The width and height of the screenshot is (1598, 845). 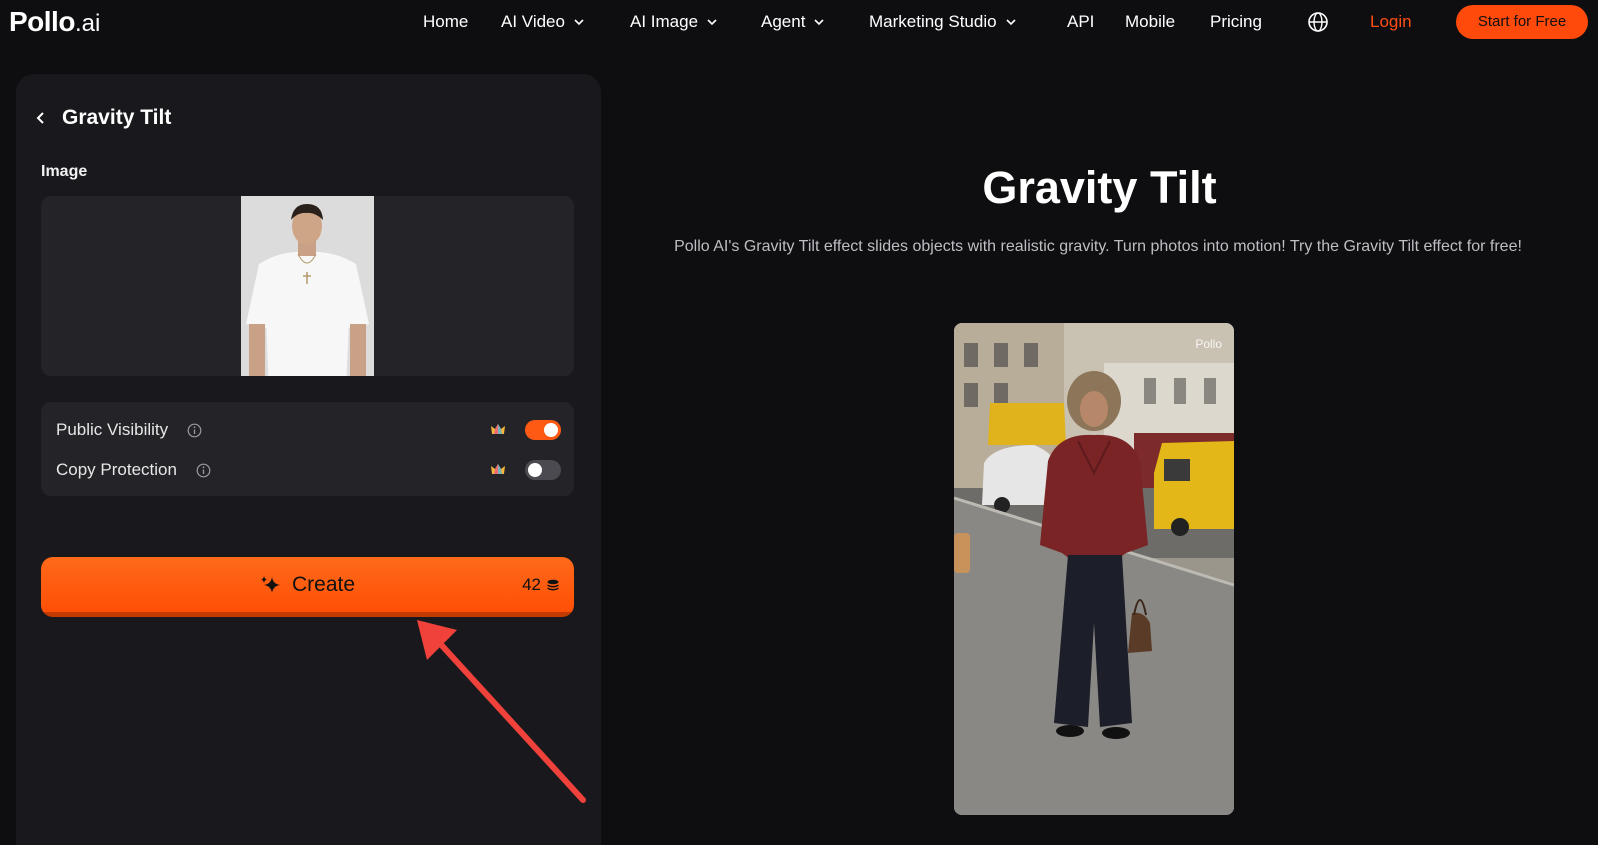 I want to click on nav-api: API, so click(x=1080, y=22).